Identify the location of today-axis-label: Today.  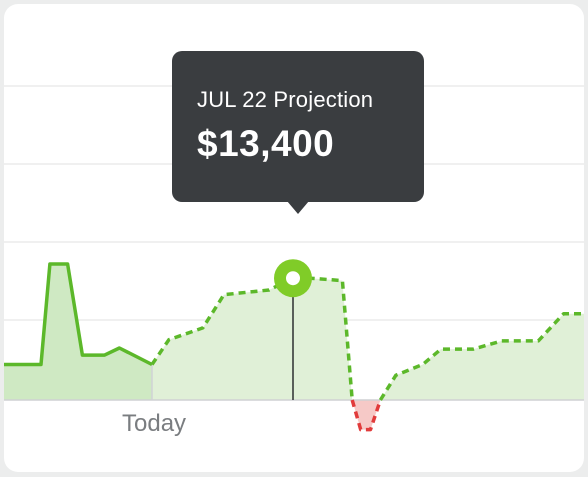
(154, 423).